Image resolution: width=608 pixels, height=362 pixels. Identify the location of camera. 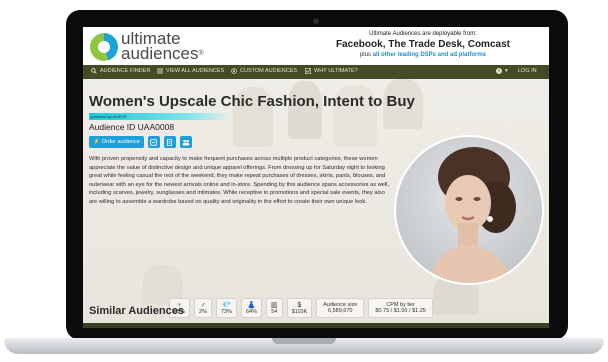
(316, 21).